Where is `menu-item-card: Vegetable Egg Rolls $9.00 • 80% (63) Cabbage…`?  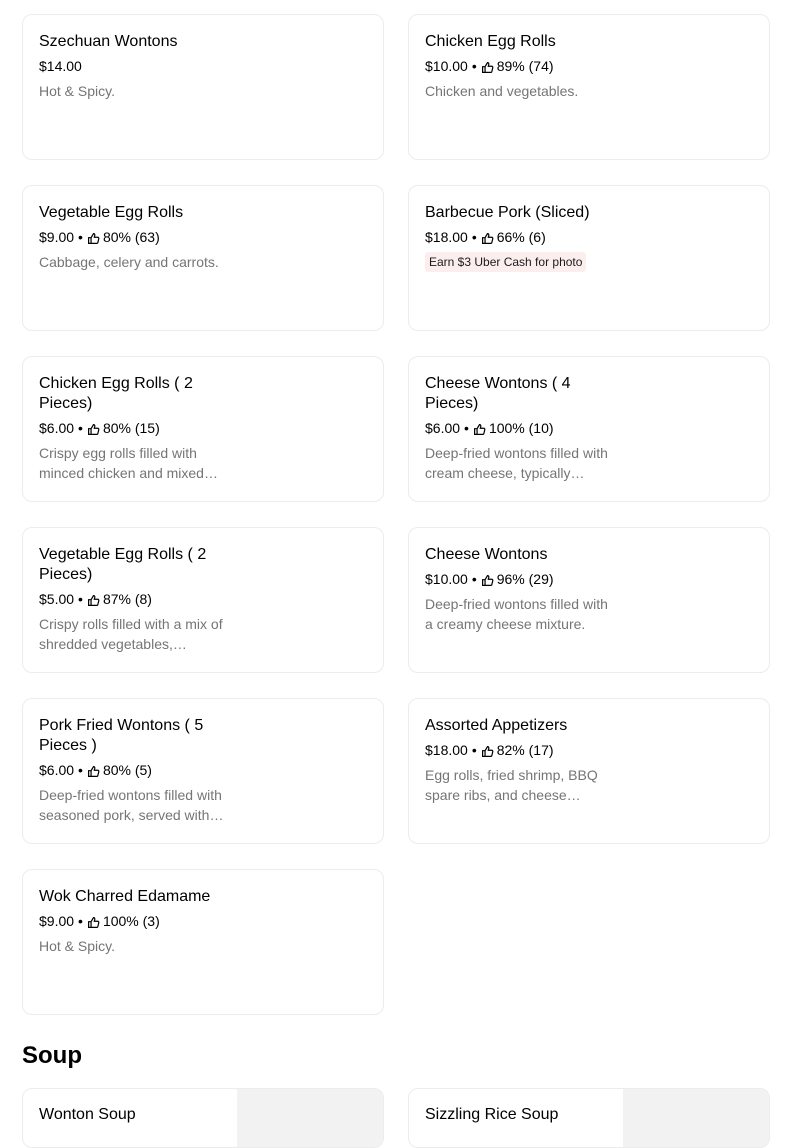 menu-item-card: Vegetable Egg Rolls $9.00 • 80% (63) Cabbage… is located at coordinates (203, 258).